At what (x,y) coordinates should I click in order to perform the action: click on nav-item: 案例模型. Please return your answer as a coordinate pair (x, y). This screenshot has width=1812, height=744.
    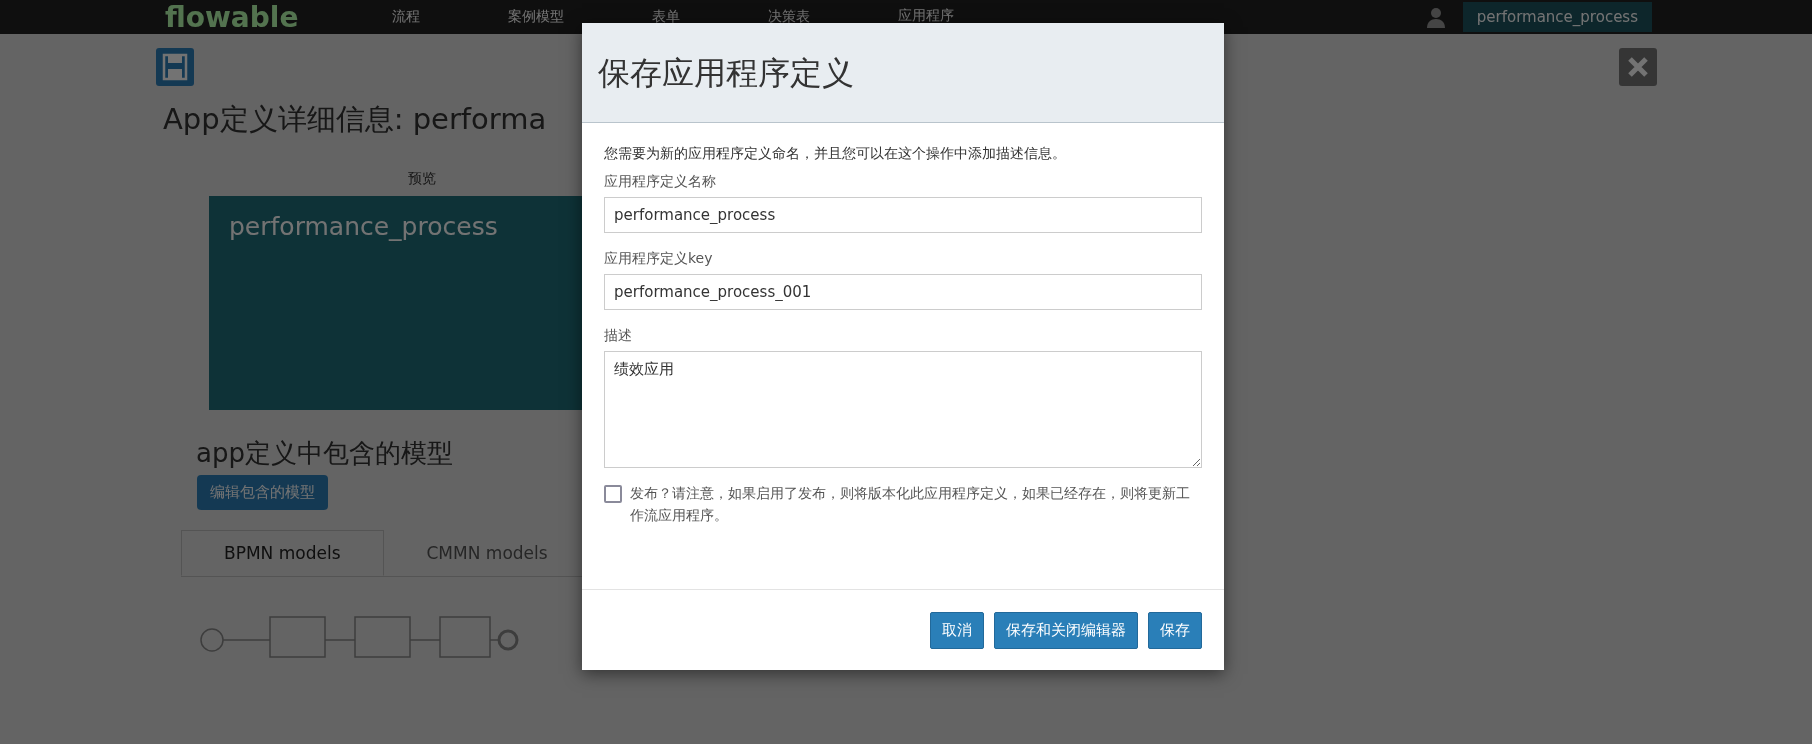
    Looking at the image, I should click on (536, 17).